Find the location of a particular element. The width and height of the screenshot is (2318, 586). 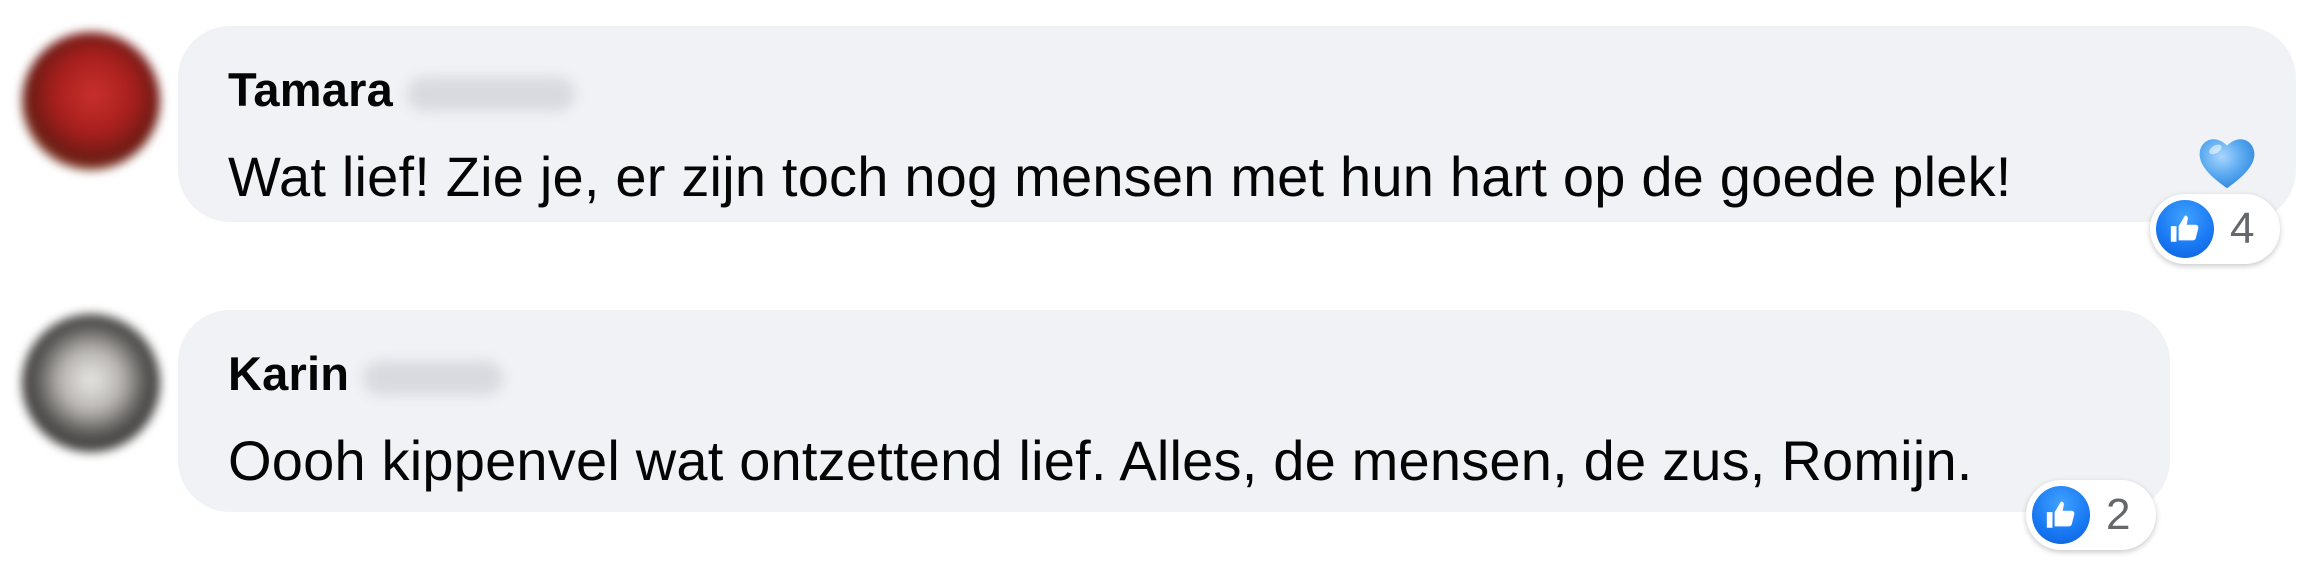

author-first-name: Tamara is located at coordinates (310, 89).